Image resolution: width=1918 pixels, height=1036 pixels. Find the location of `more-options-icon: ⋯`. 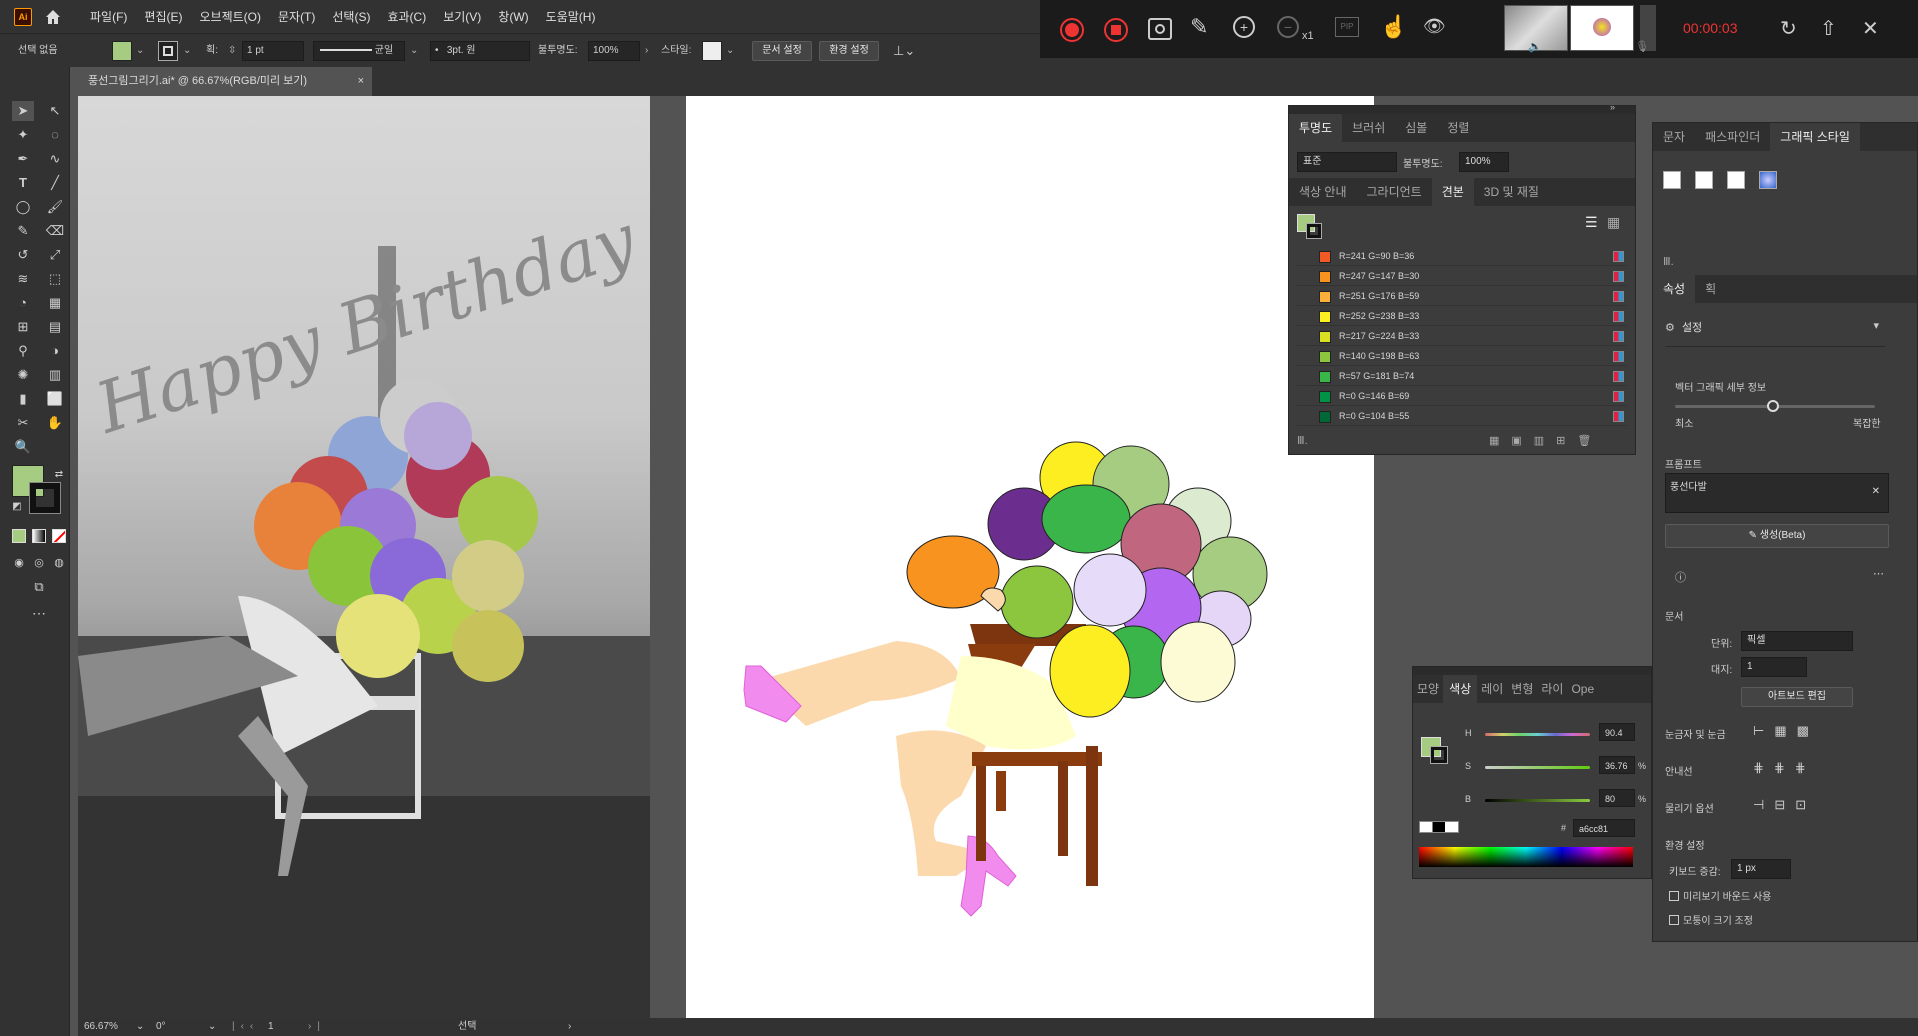

more-options-icon: ⋯ is located at coordinates (1878, 573).